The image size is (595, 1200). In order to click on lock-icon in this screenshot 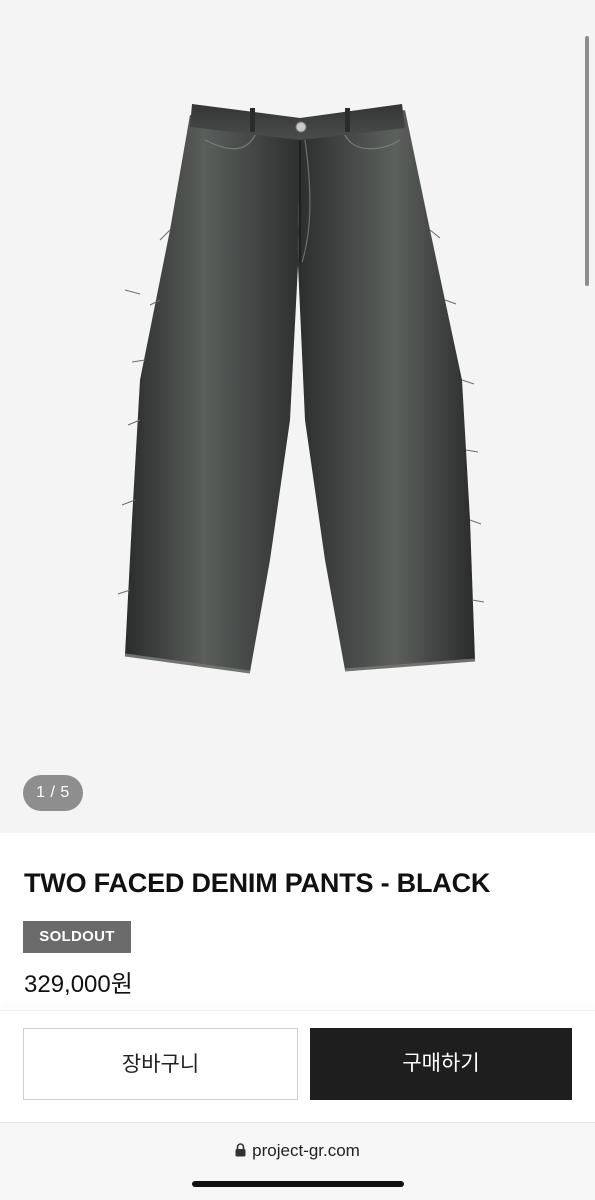, I will do `click(240, 1152)`.